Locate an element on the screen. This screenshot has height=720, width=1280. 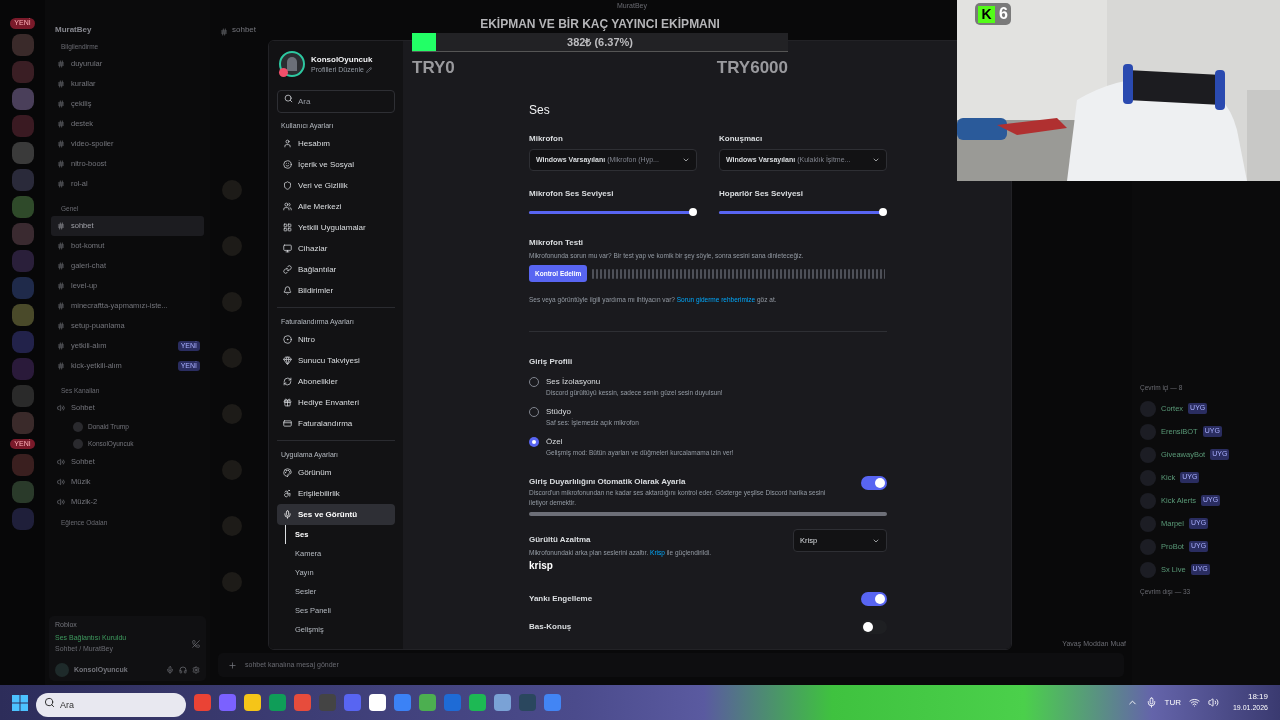
settings-nav-item: Faturalandırma is located at coordinates (336, 423).